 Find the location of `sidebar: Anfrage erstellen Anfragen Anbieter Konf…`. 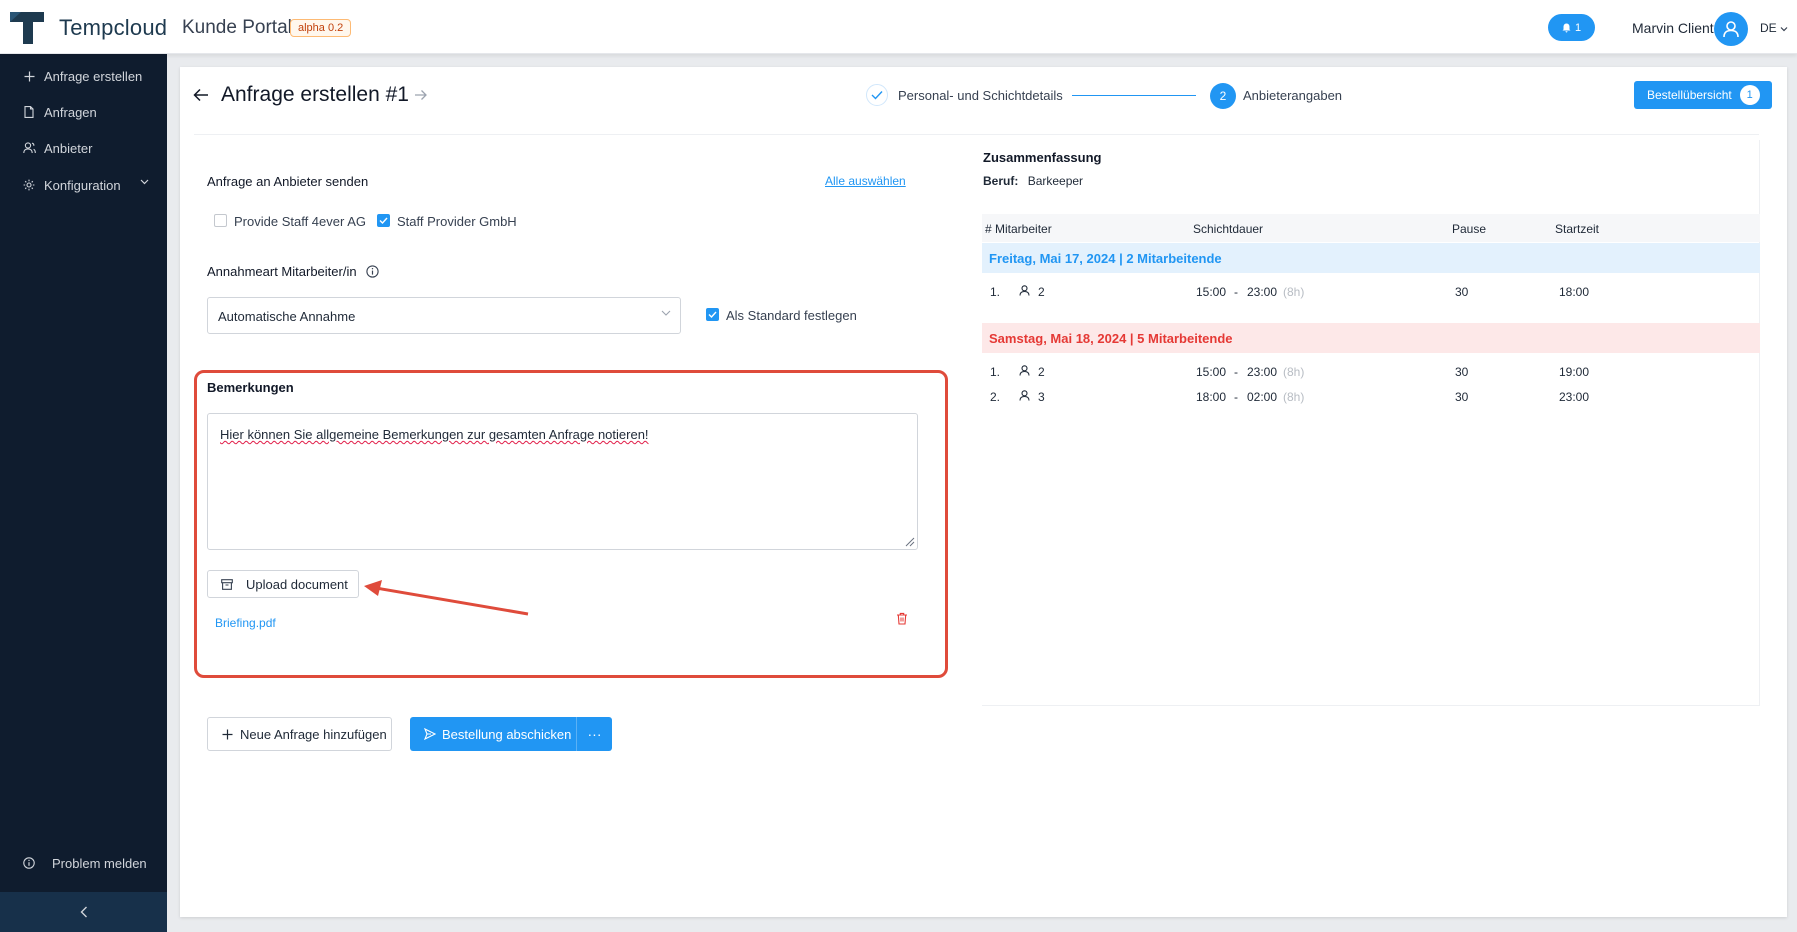

sidebar: Anfrage erstellen Anfragen Anbieter Konf… is located at coordinates (83, 493).